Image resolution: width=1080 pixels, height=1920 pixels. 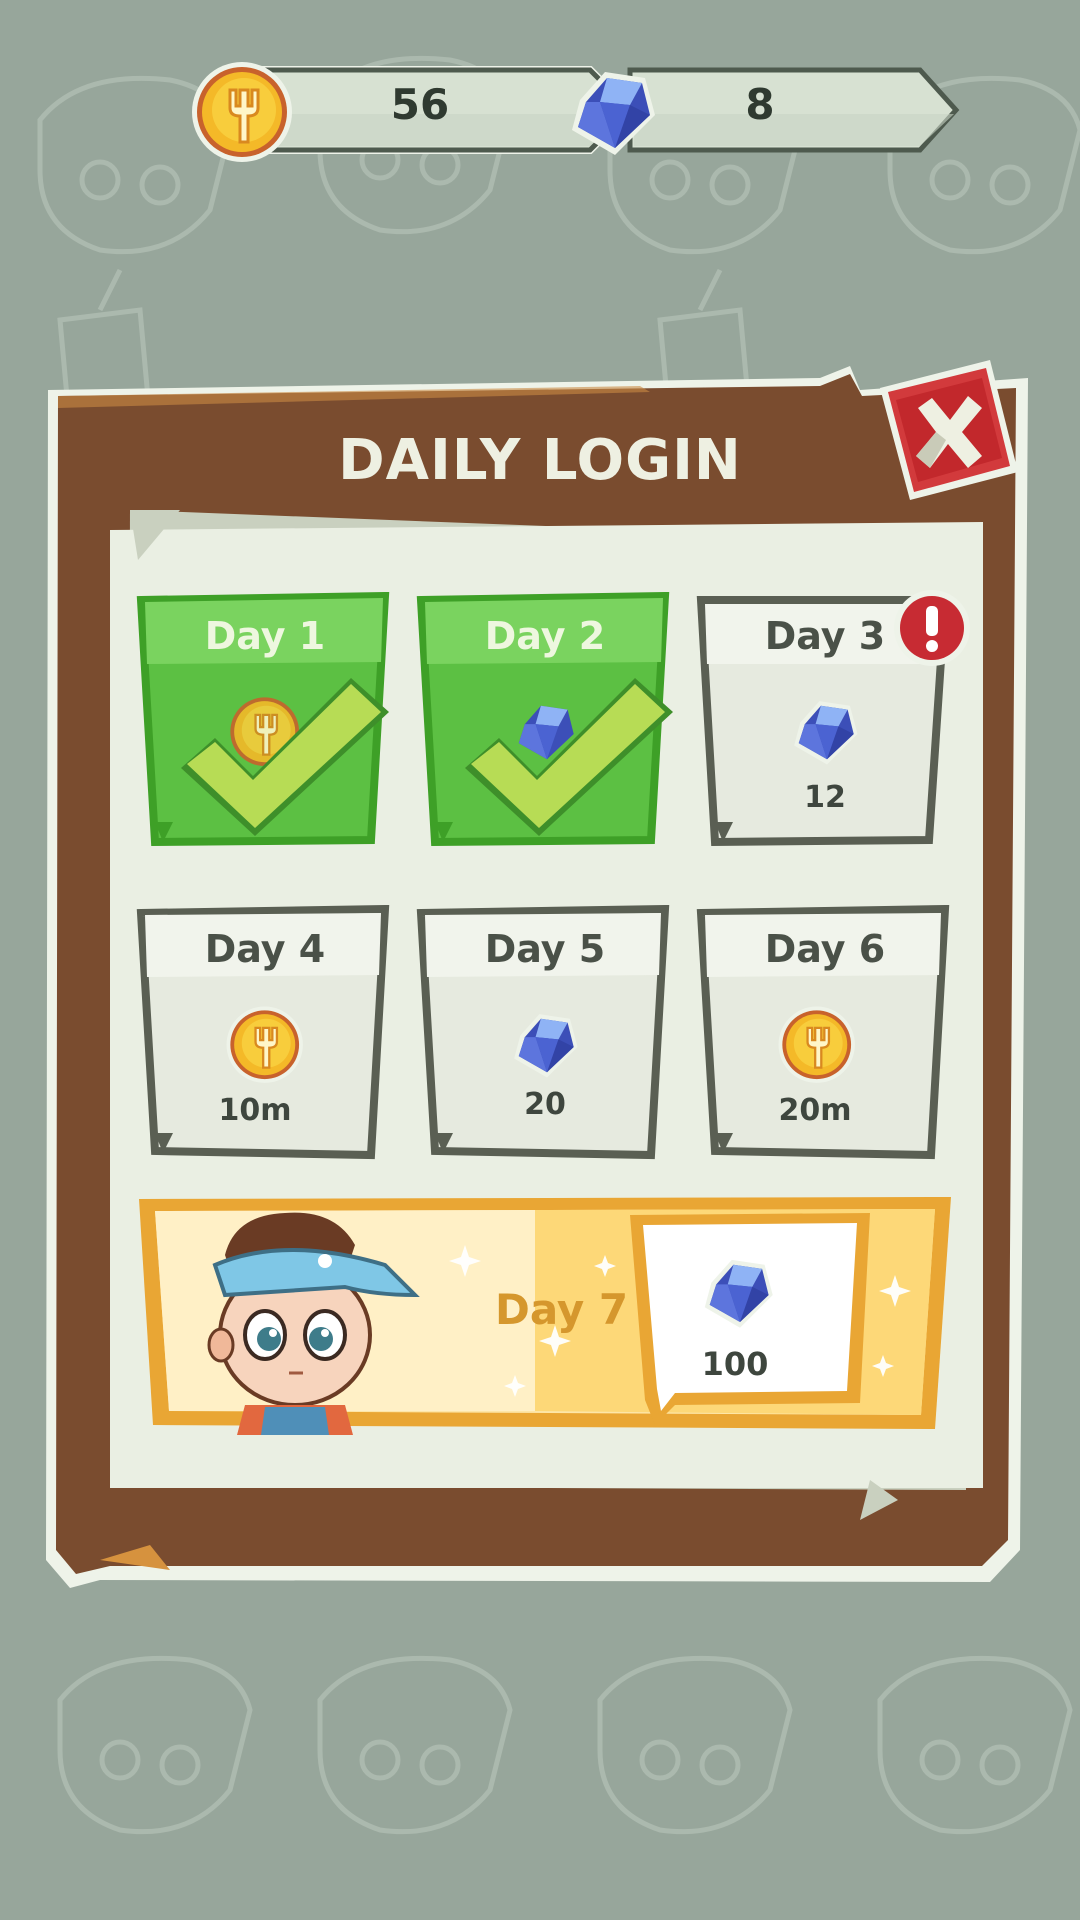 I want to click on day-card-4: Day 4 10m, so click(x=265, y=1035).